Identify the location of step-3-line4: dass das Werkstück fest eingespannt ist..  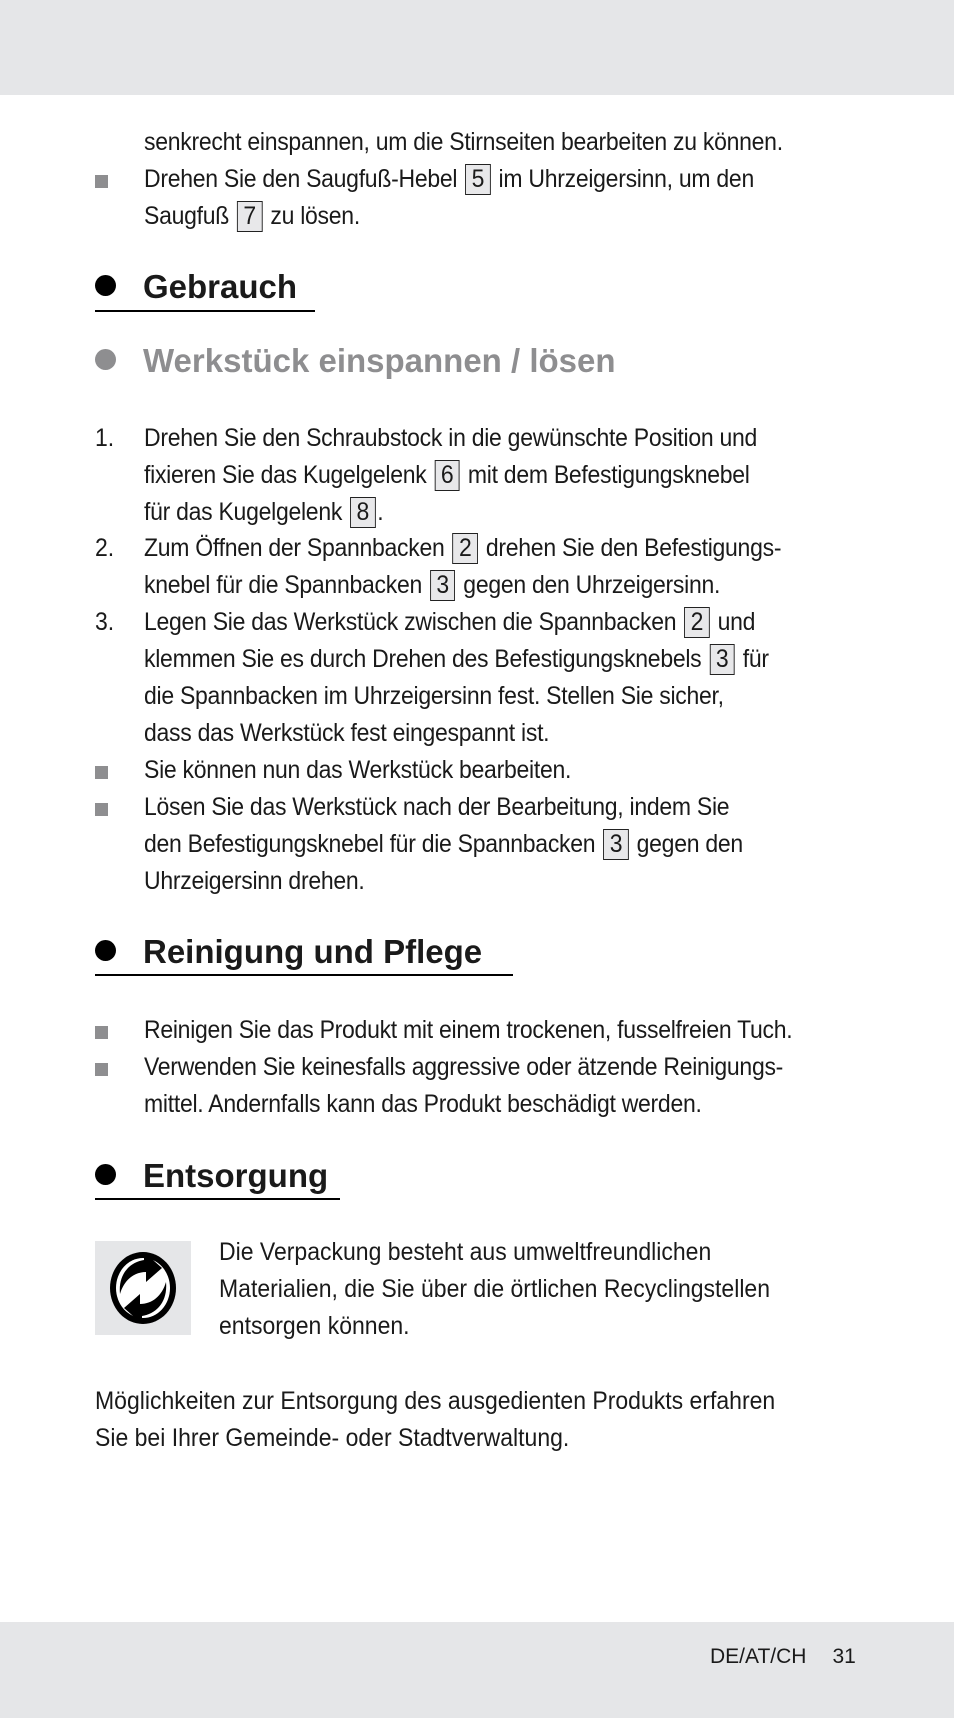
(347, 733).